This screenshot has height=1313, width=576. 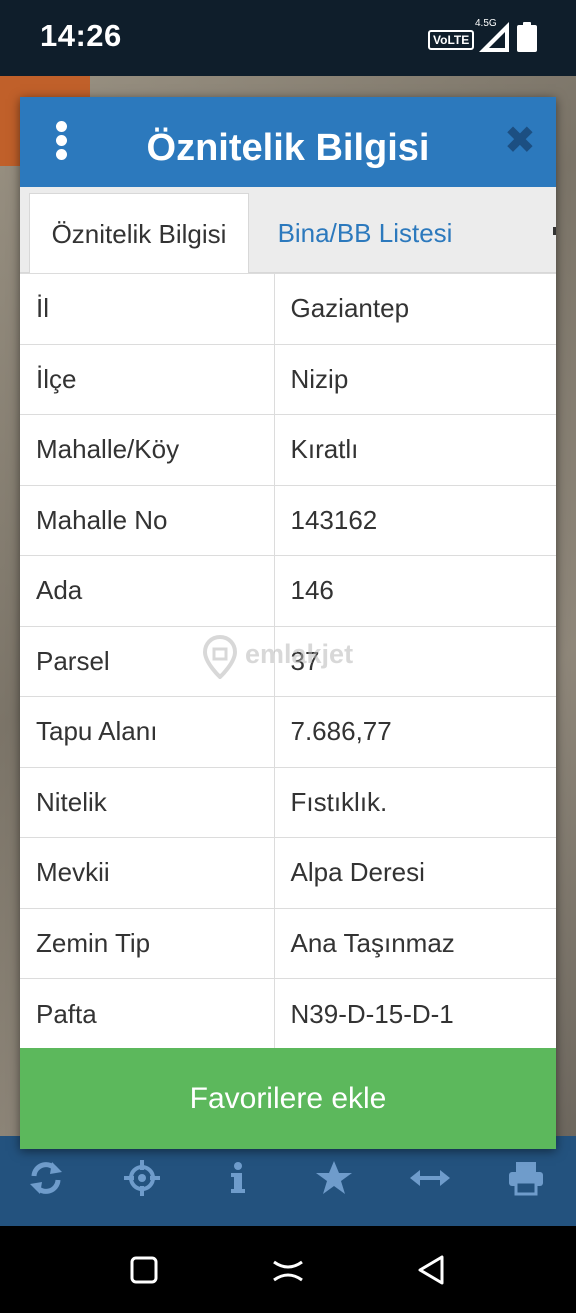 What do you see at coordinates (430, 1178) in the screenshot?
I see `measure-icon` at bounding box center [430, 1178].